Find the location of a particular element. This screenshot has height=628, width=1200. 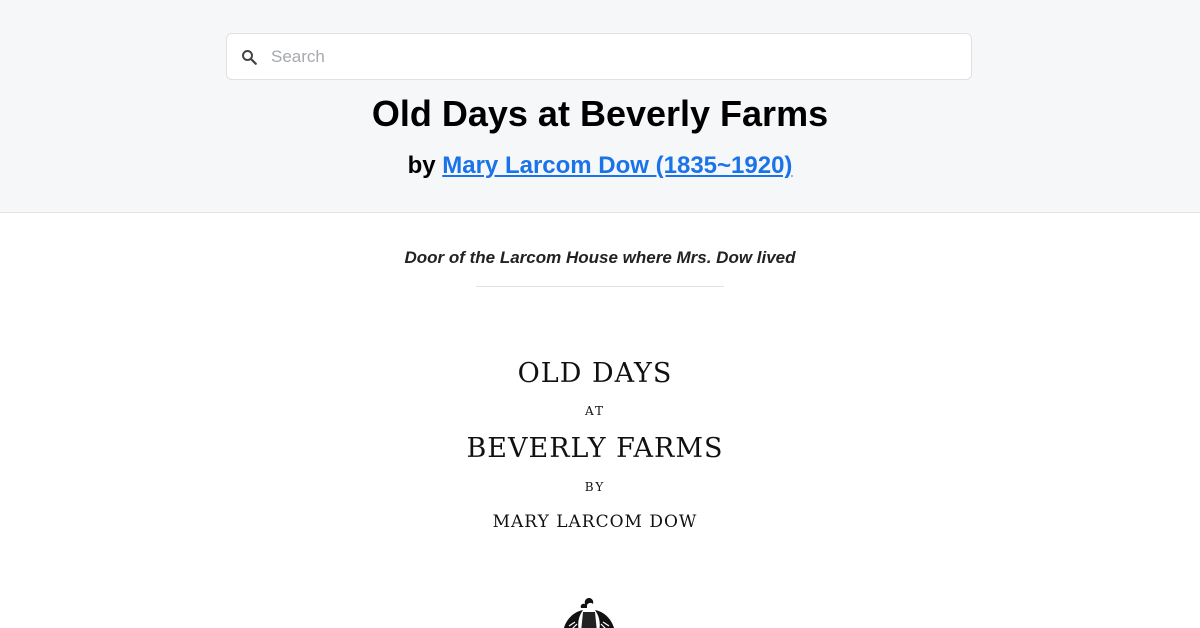

title-page-line: AT is located at coordinates (594, 411).